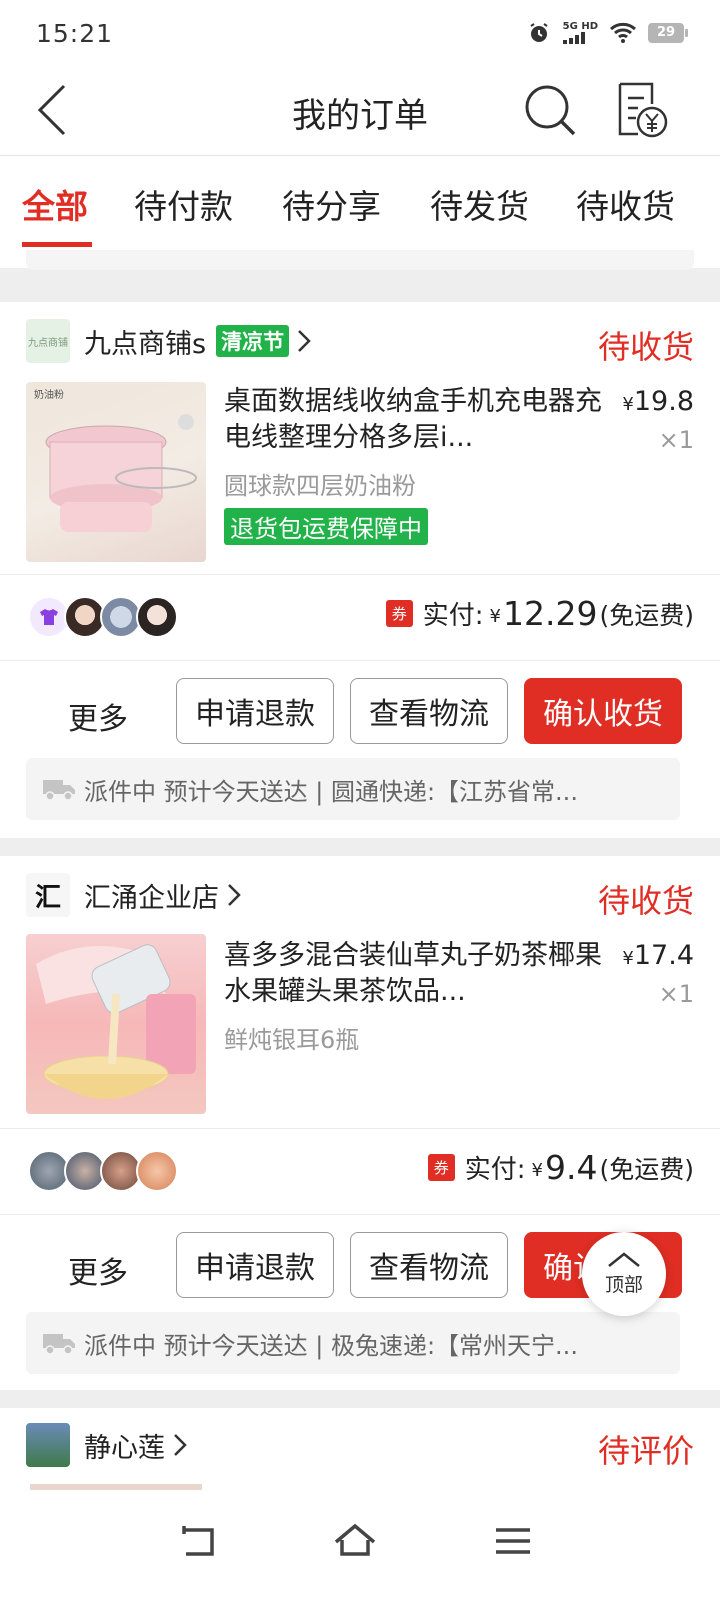 The height and width of the screenshot is (1600, 720). Describe the element at coordinates (121, 473) in the screenshot. I see `storage-box-illustration` at that location.